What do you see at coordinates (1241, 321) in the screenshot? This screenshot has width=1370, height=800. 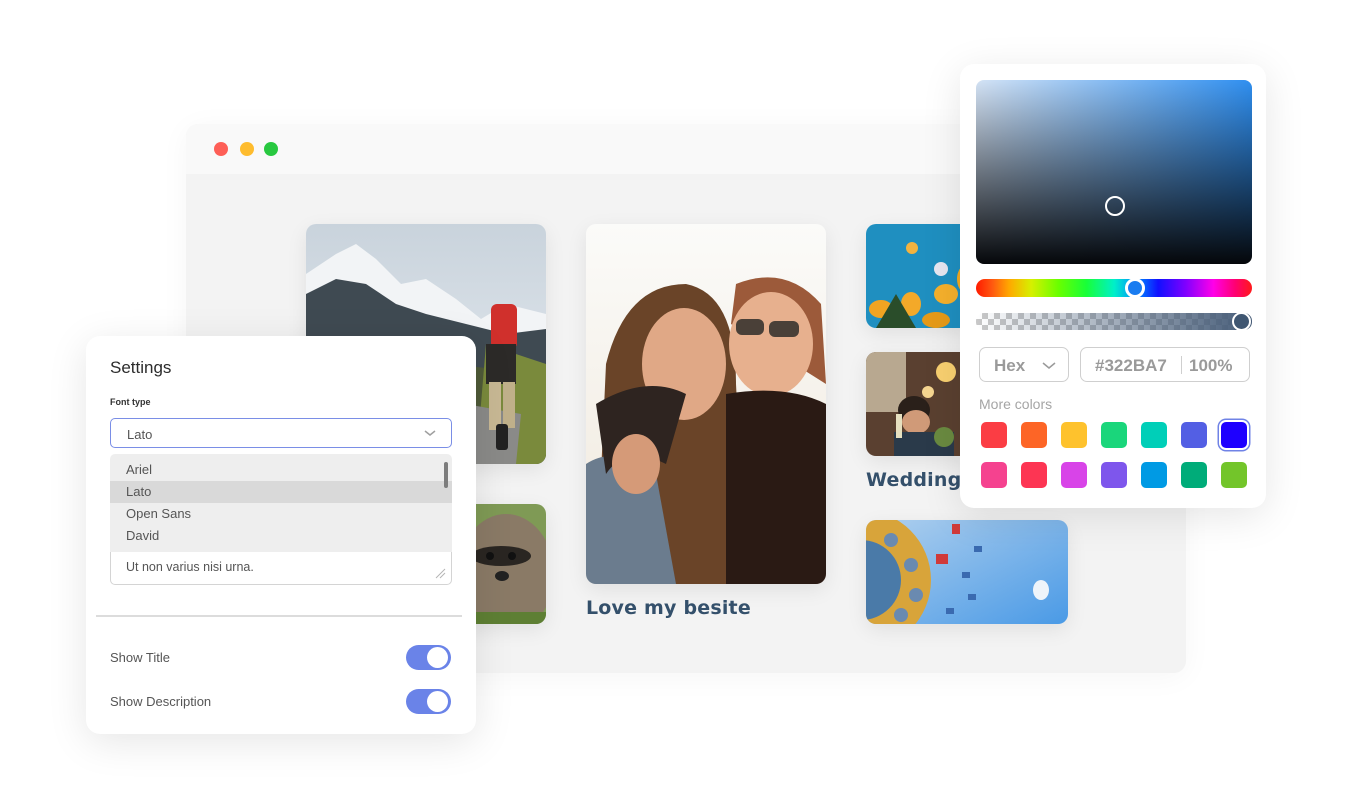 I see `alpha-slider-handle` at bounding box center [1241, 321].